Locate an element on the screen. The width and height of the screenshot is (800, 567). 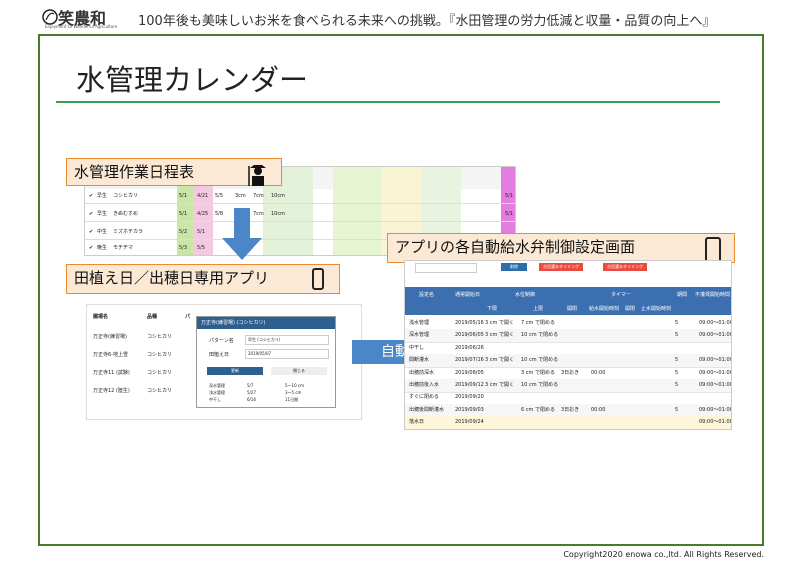
pattern-select: 早生 (コシヒカリ) is located at coordinates (287, 340).